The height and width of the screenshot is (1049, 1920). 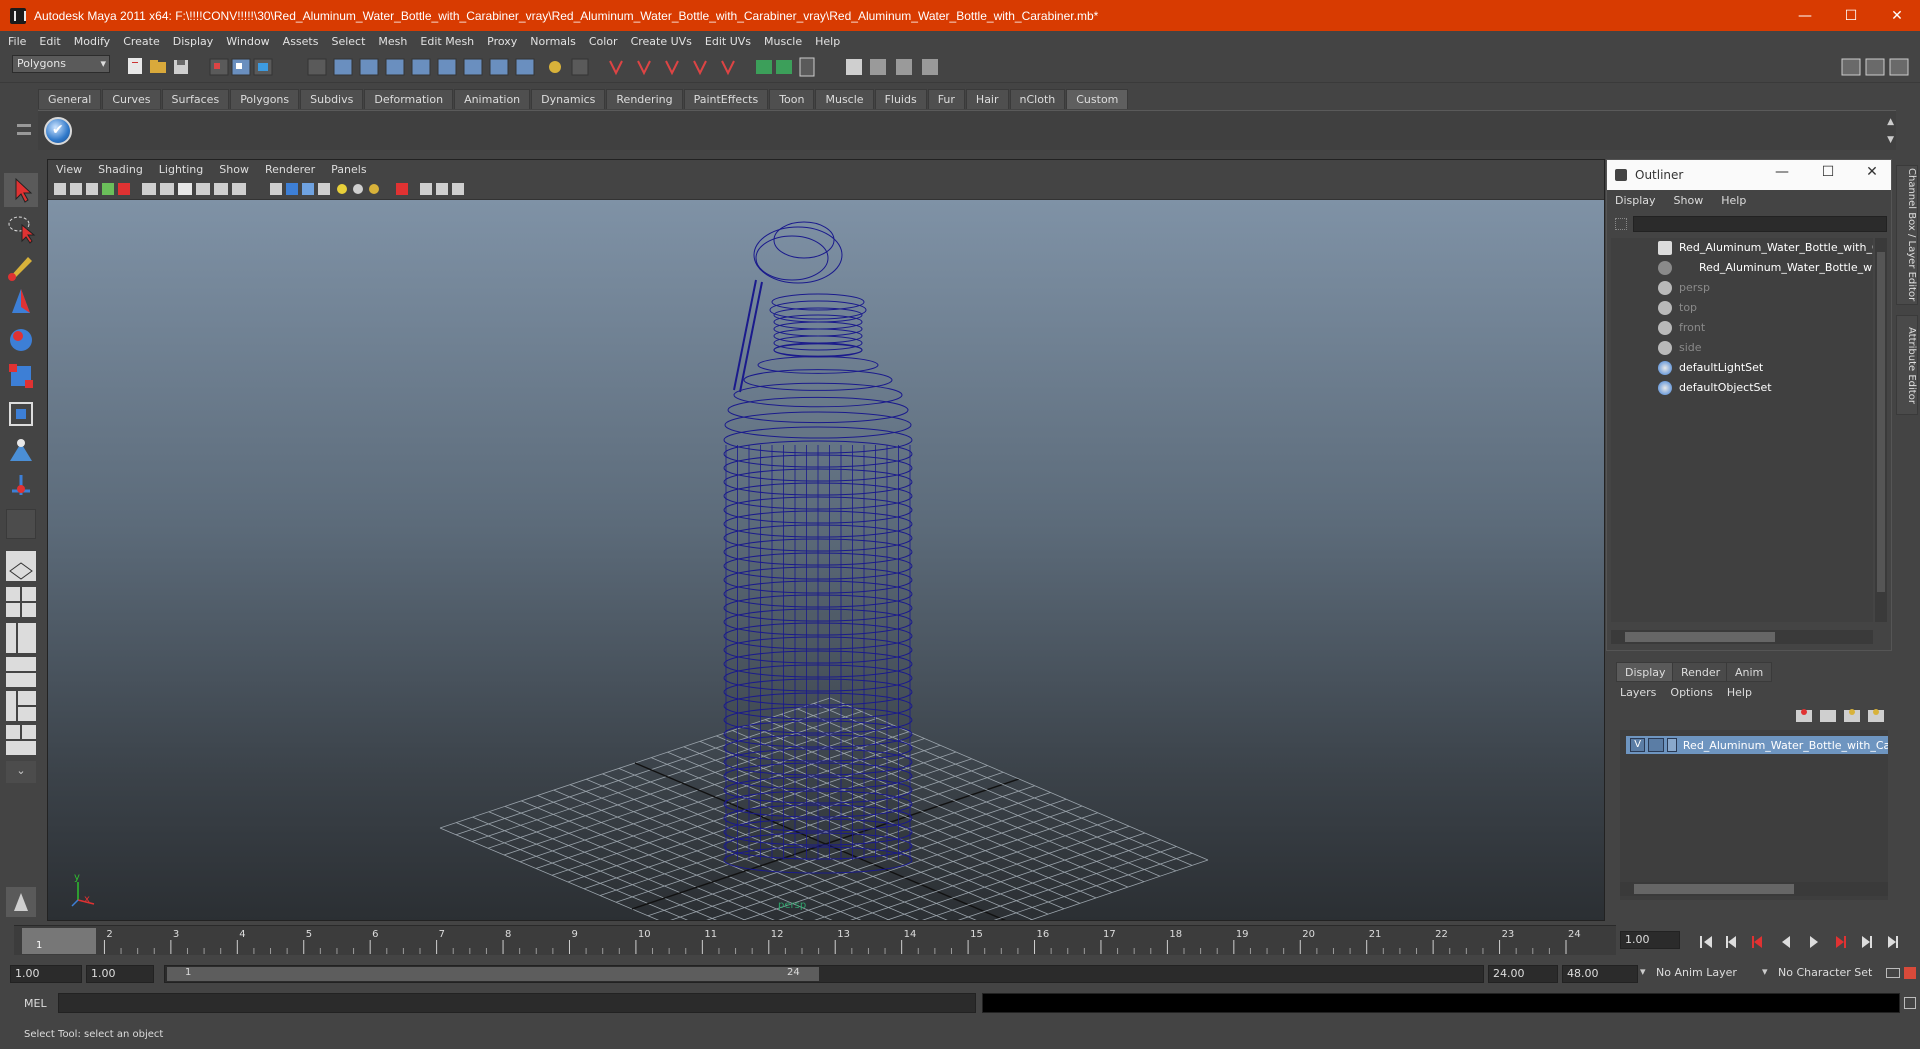 I want to click on close-button: ✕, so click(x=1897, y=15).